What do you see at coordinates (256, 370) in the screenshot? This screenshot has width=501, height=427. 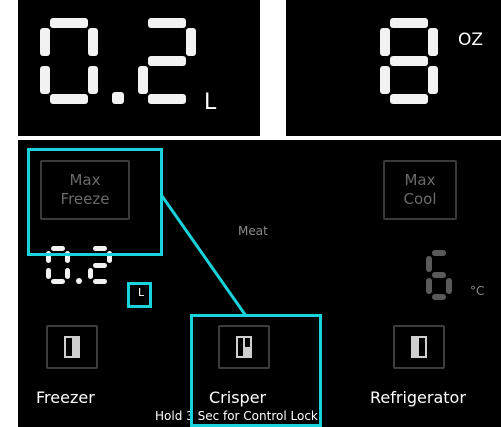 I see `highlight-crisper` at bounding box center [256, 370].